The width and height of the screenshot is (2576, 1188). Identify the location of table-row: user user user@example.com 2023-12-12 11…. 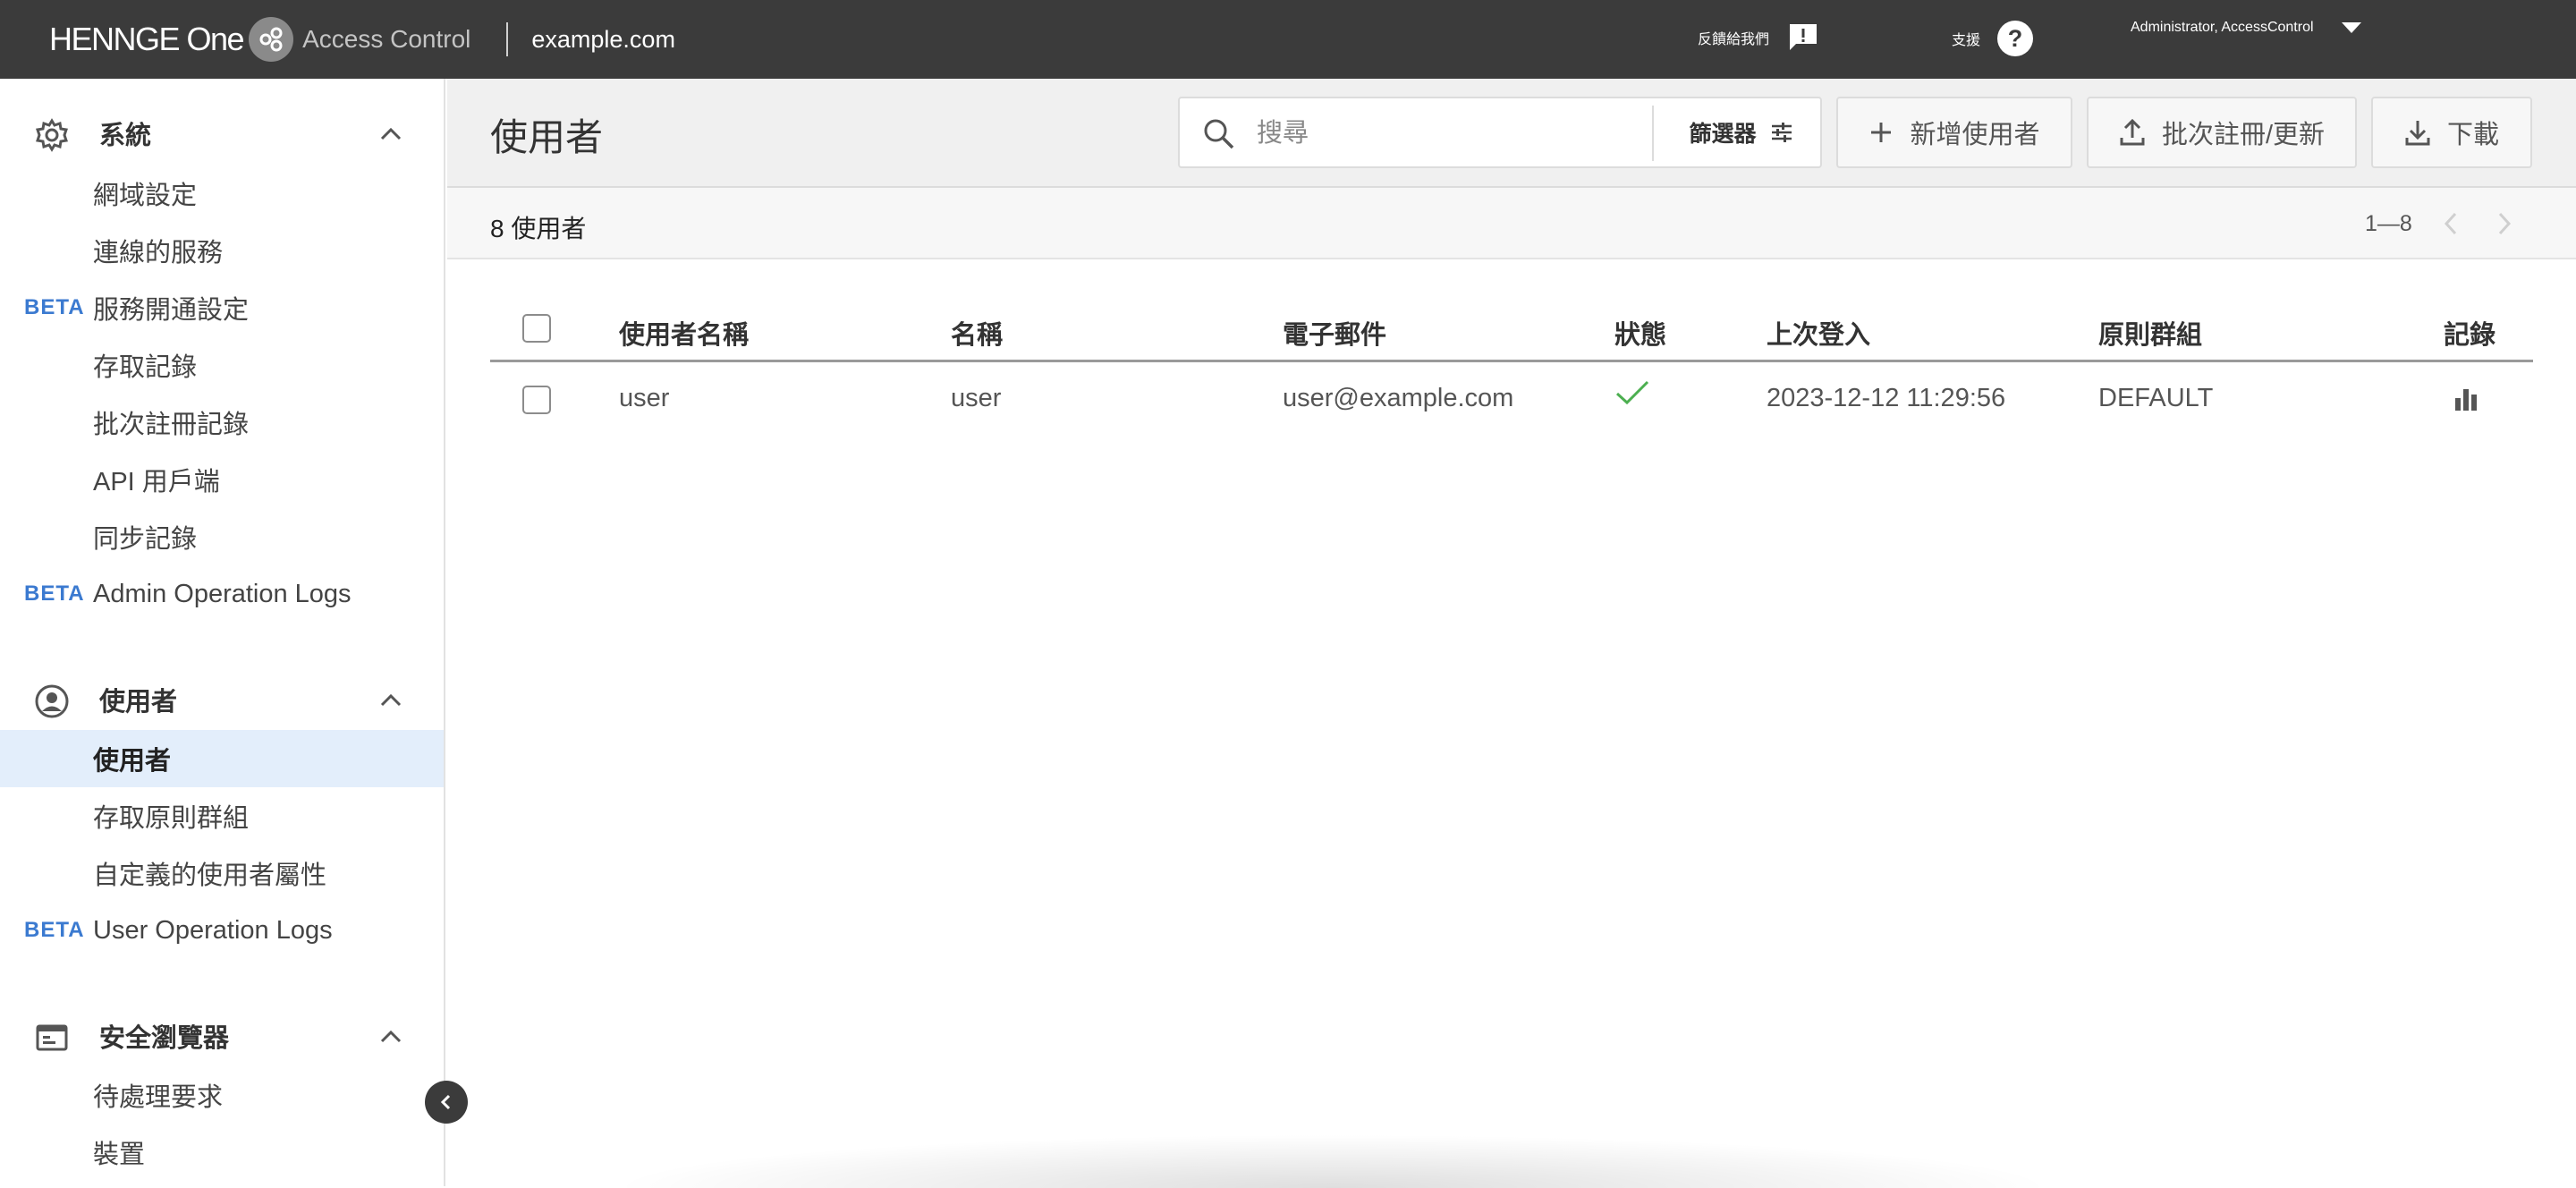
(1511, 399).